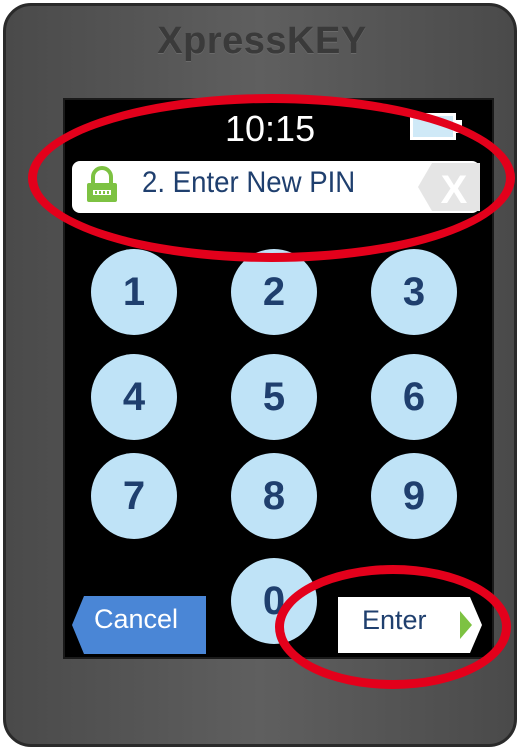 The image size is (524, 754). Describe the element at coordinates (270, 128) in the screenshot. I see `clock: 10:15` at that location.